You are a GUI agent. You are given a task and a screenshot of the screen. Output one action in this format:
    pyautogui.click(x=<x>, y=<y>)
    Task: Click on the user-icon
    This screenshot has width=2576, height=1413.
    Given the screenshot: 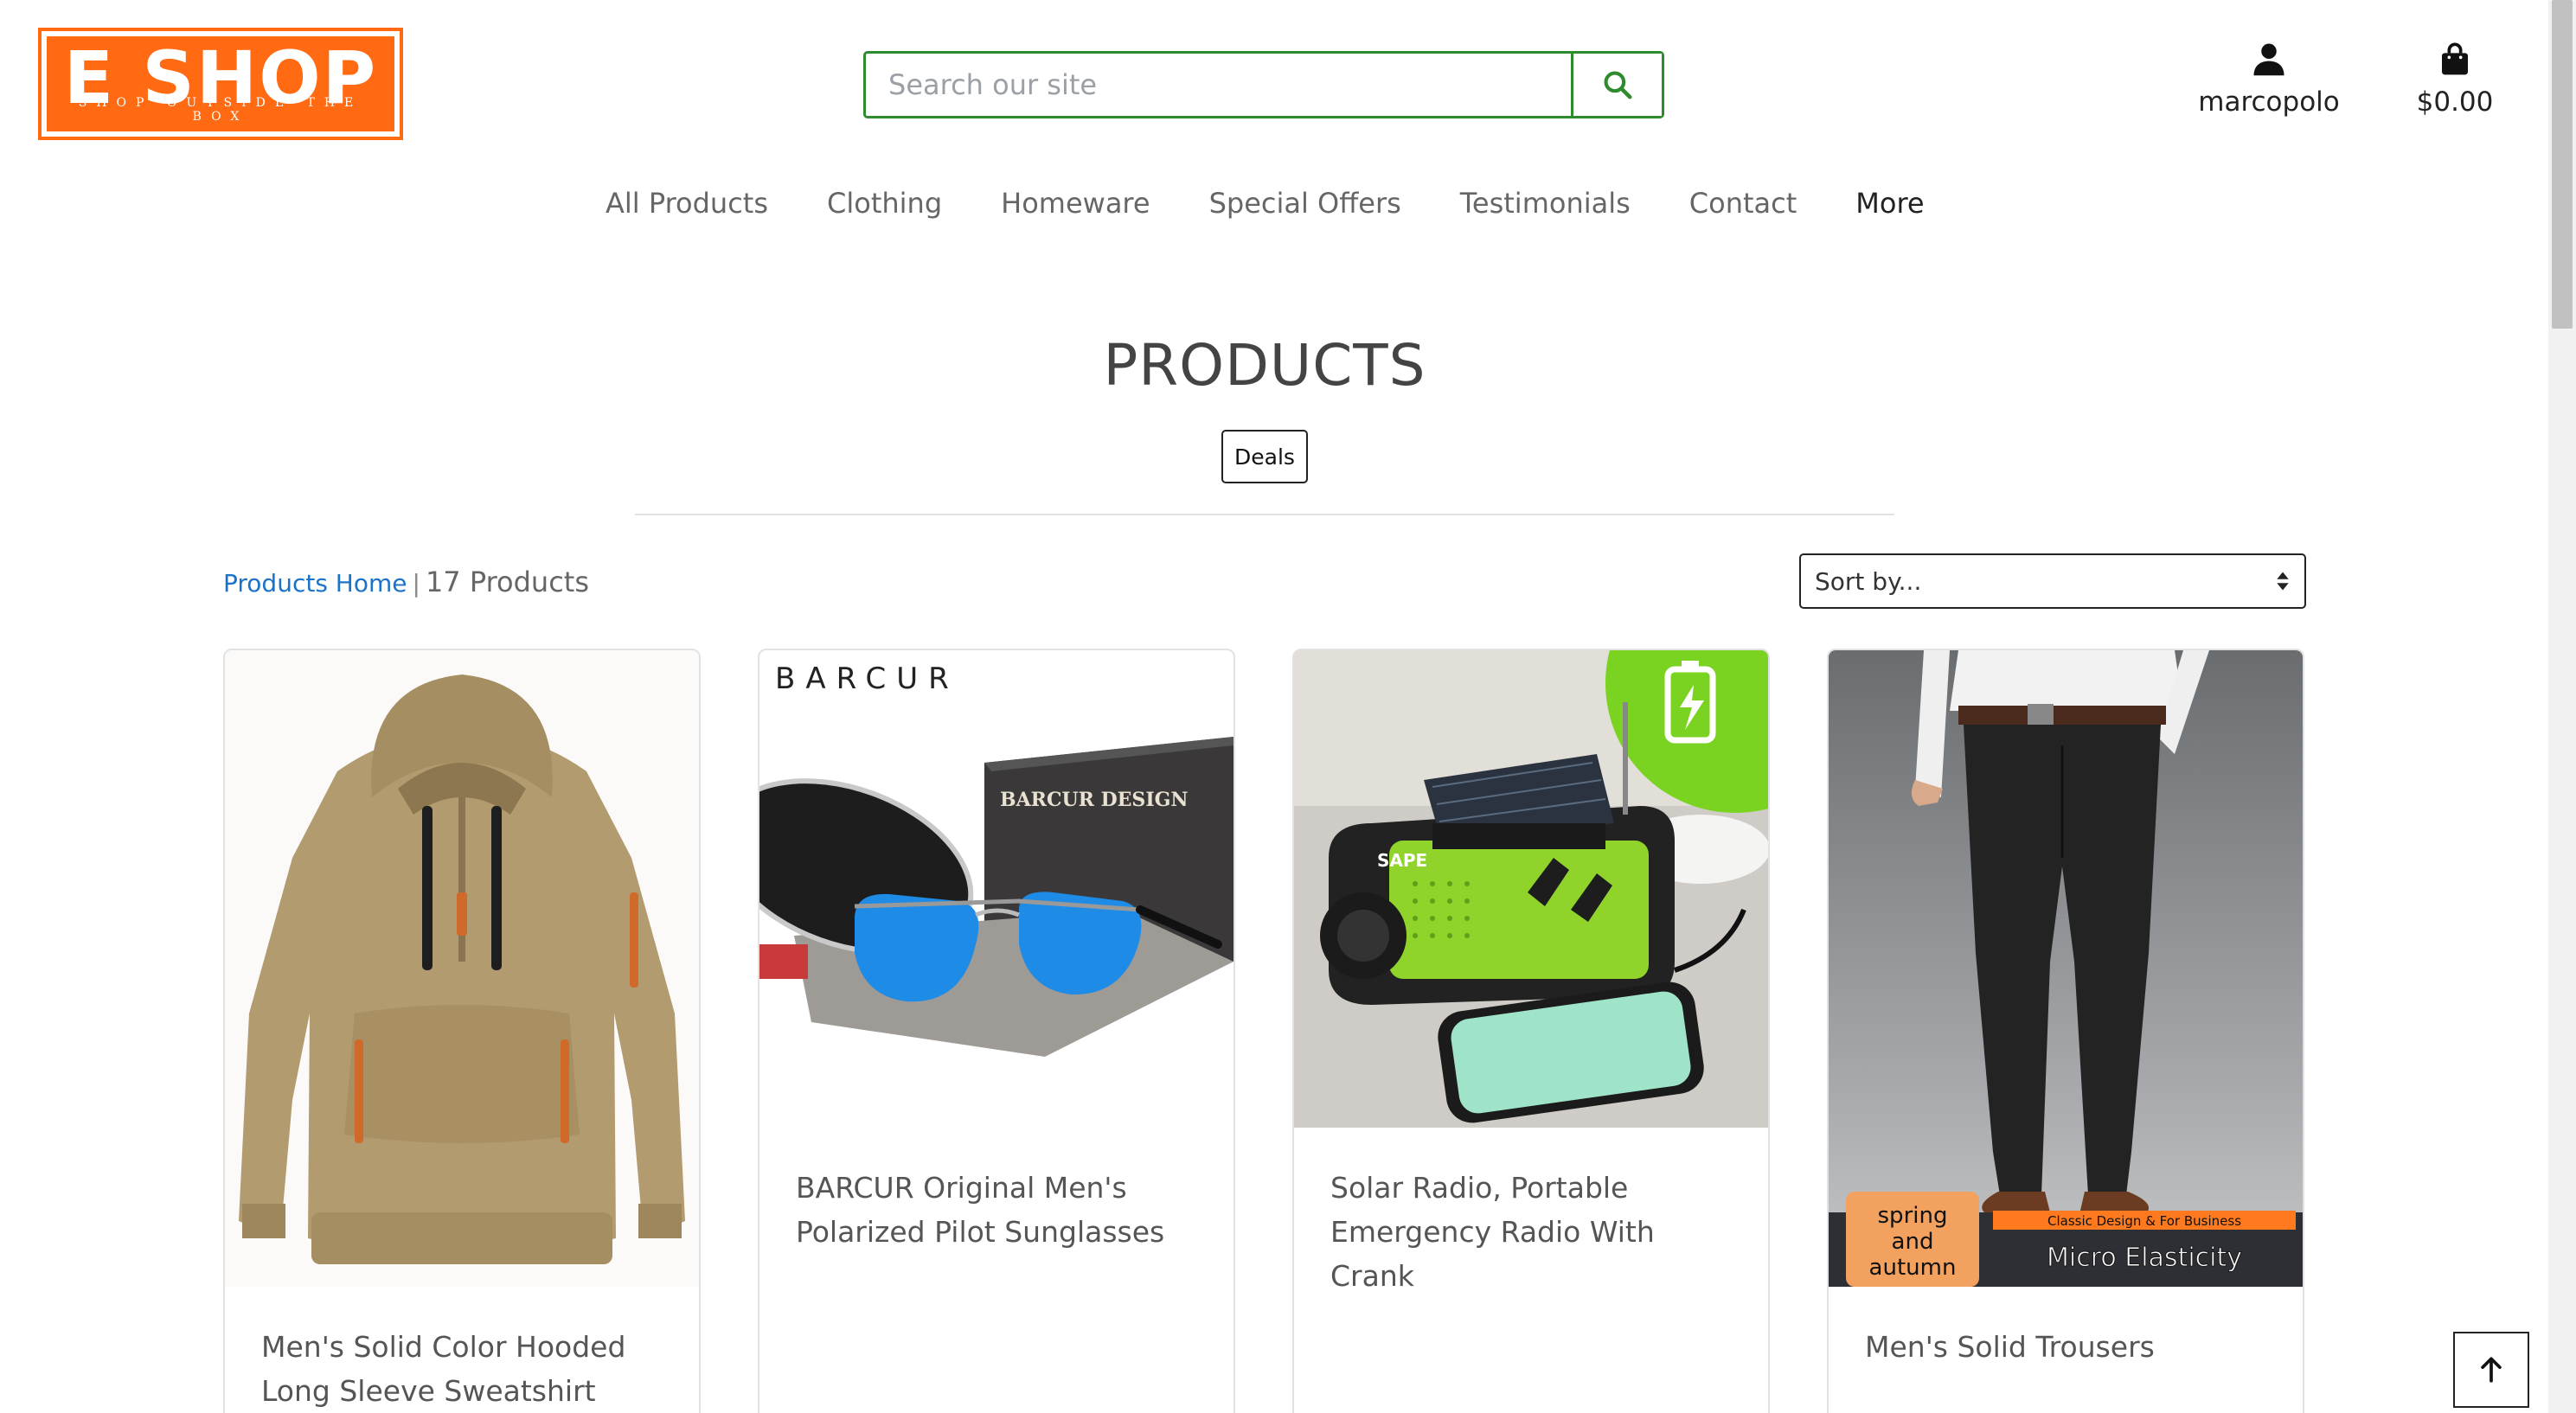 What is the action you would take?
    pyautogui.click(x=2268, y=59)
    